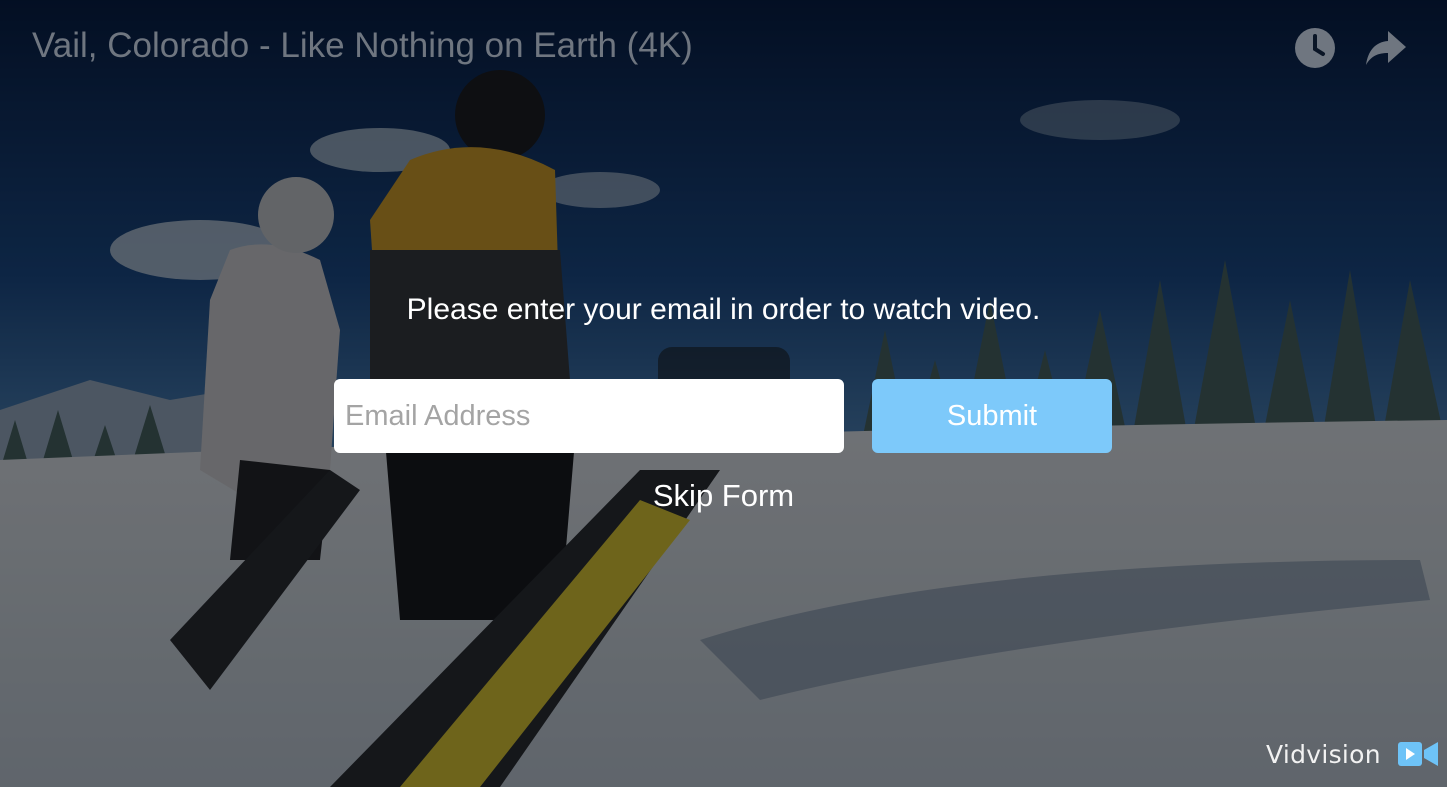 This screenshot has width=1447, height=787. Describe the element at coordinates (1315, 48) in the screenshot. I see `clock-icon` at that location.